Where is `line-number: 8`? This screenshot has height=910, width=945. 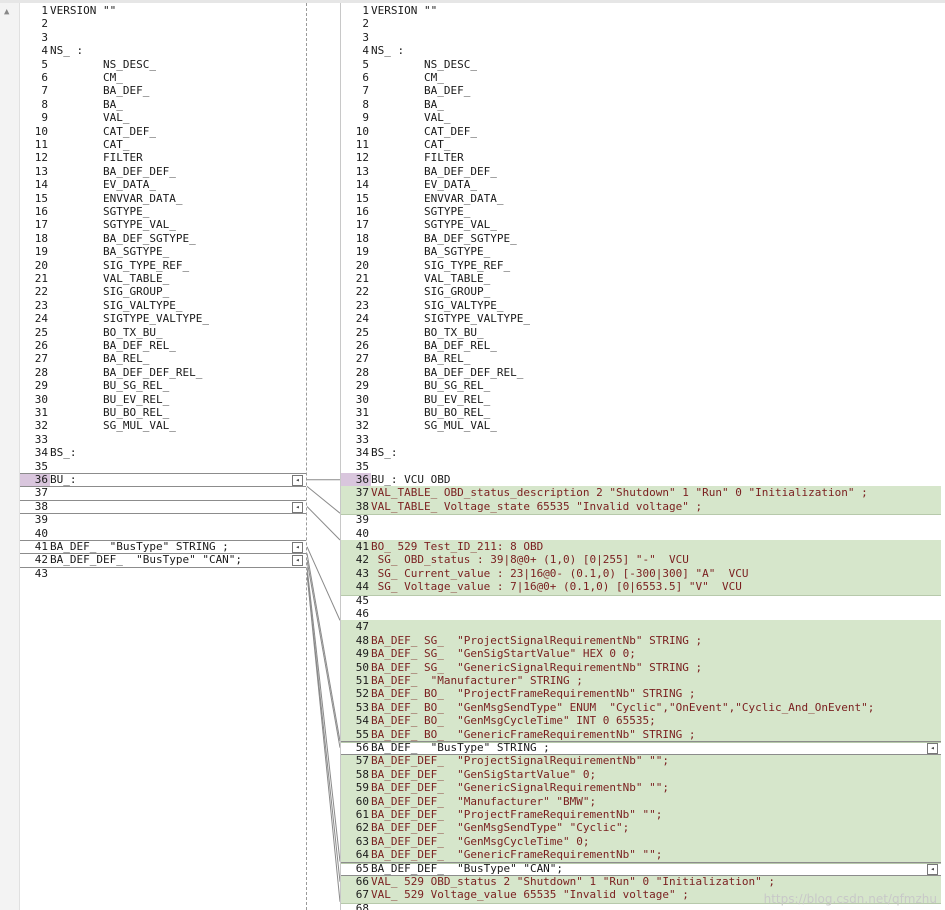 line-number: 8 is located at coordinates (44, 104).